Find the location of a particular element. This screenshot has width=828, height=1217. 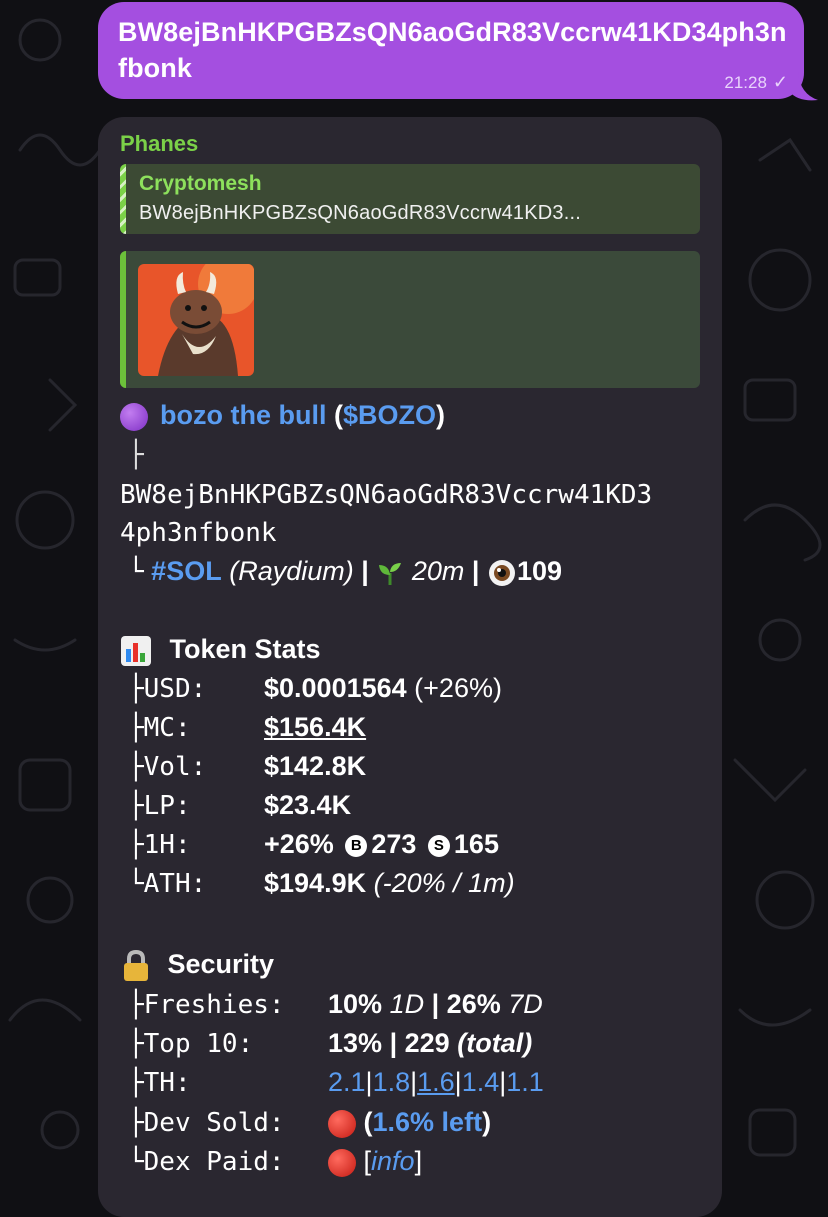

lock-icon is located at coordinates (136, 965).